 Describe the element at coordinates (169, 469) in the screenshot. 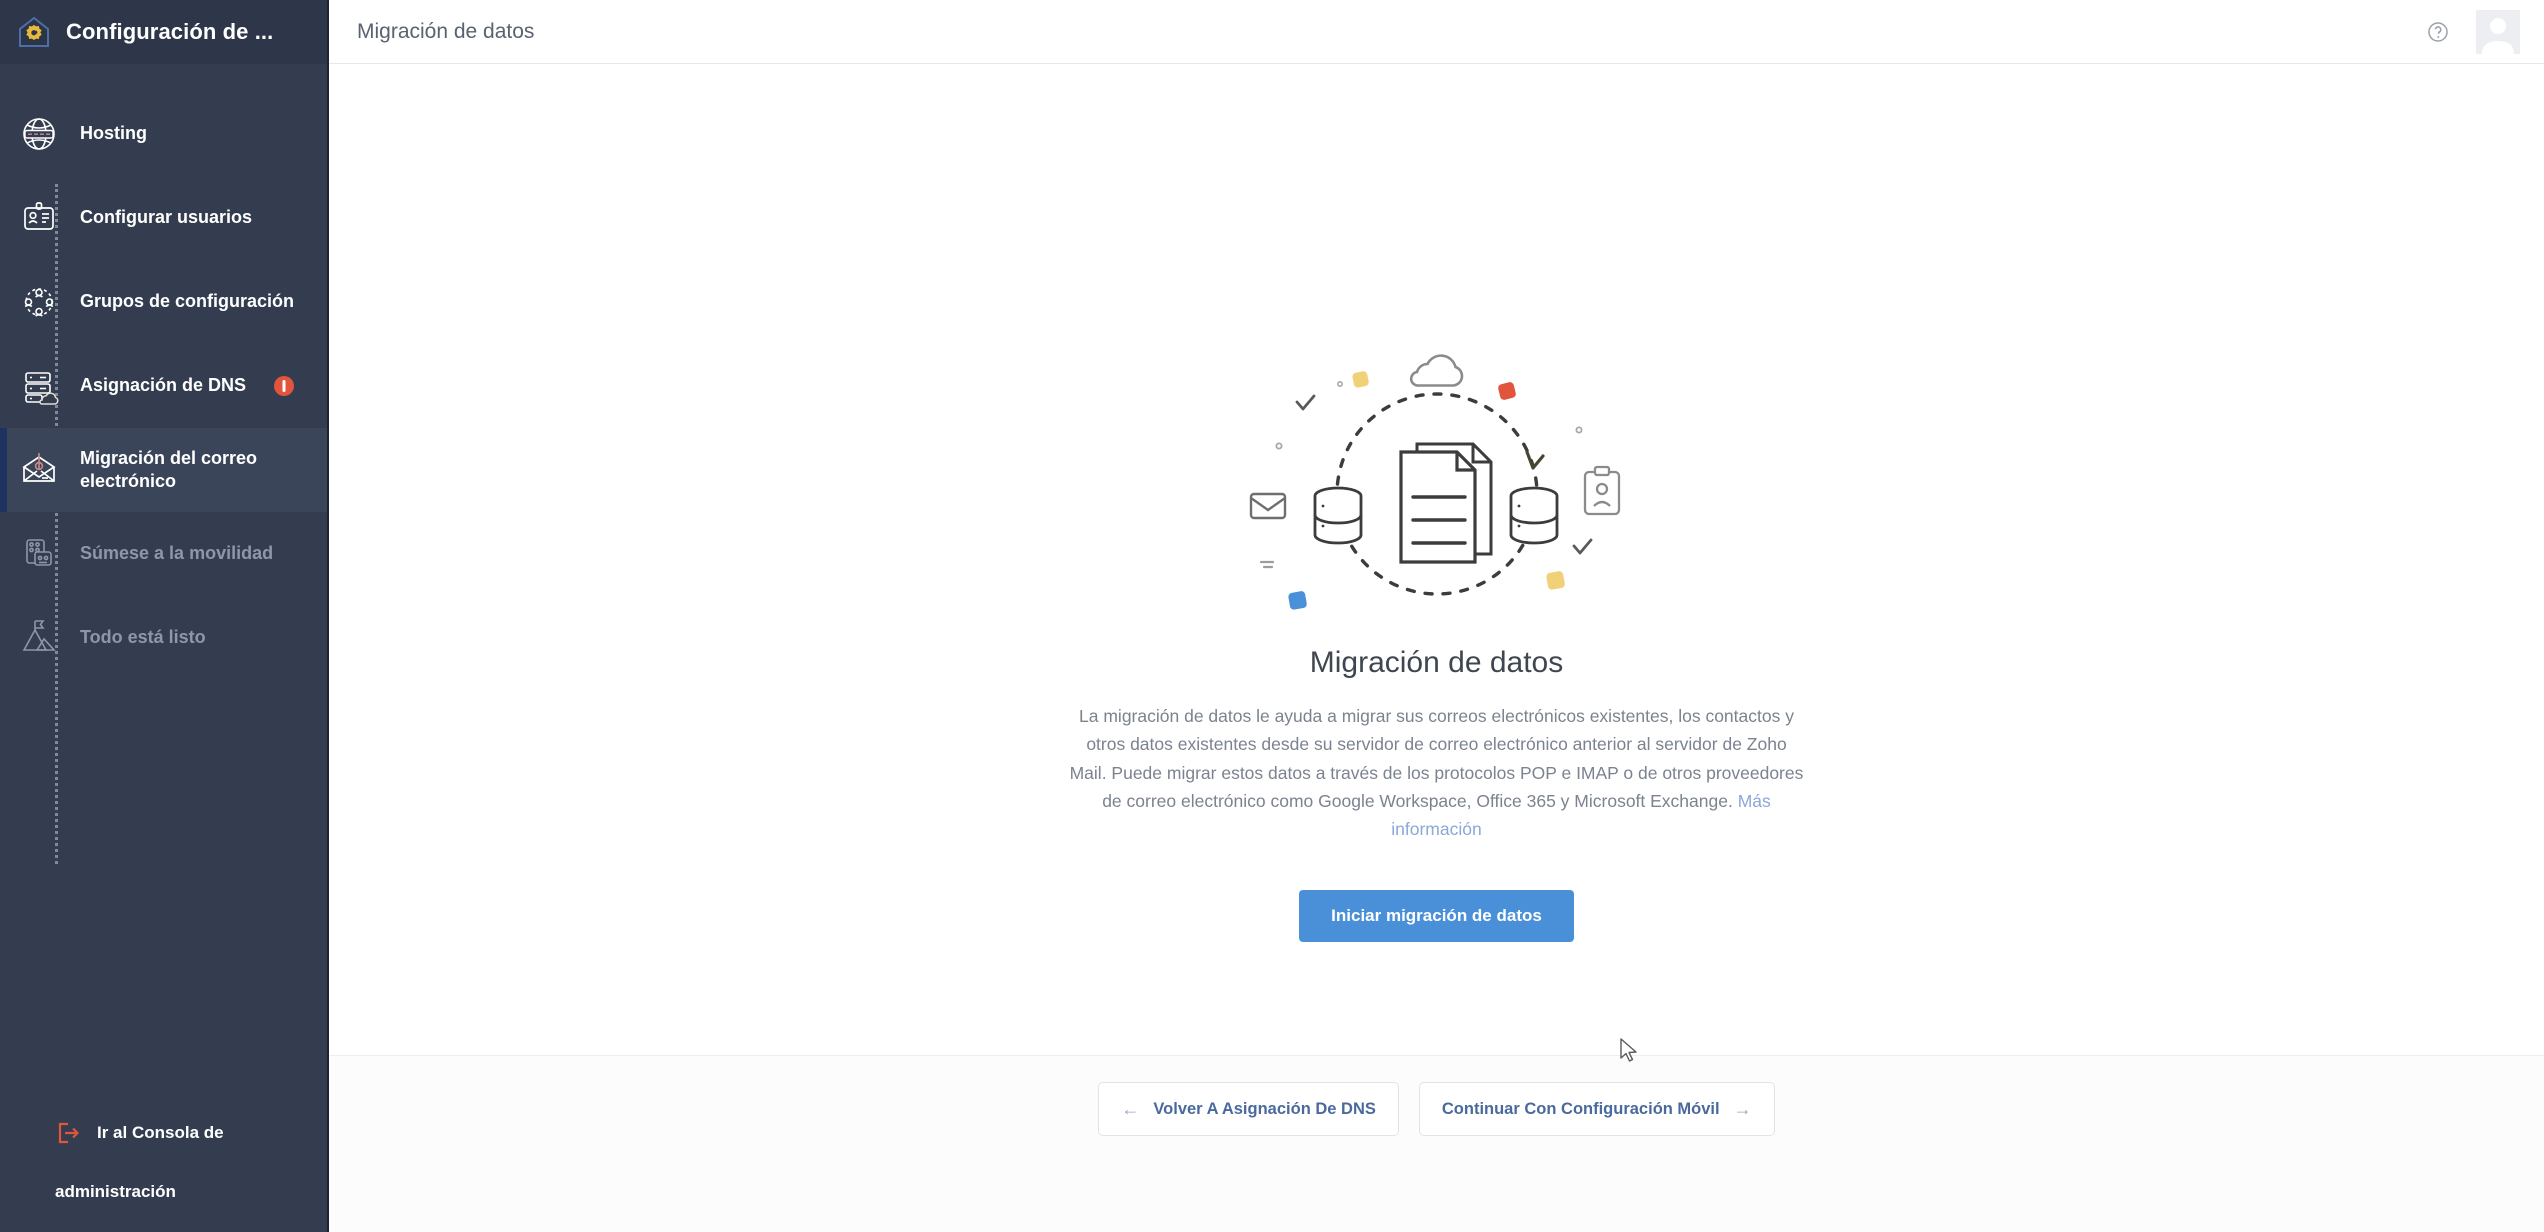

I see `sidebar-item-label: Migración del correo electrónico` at that location.